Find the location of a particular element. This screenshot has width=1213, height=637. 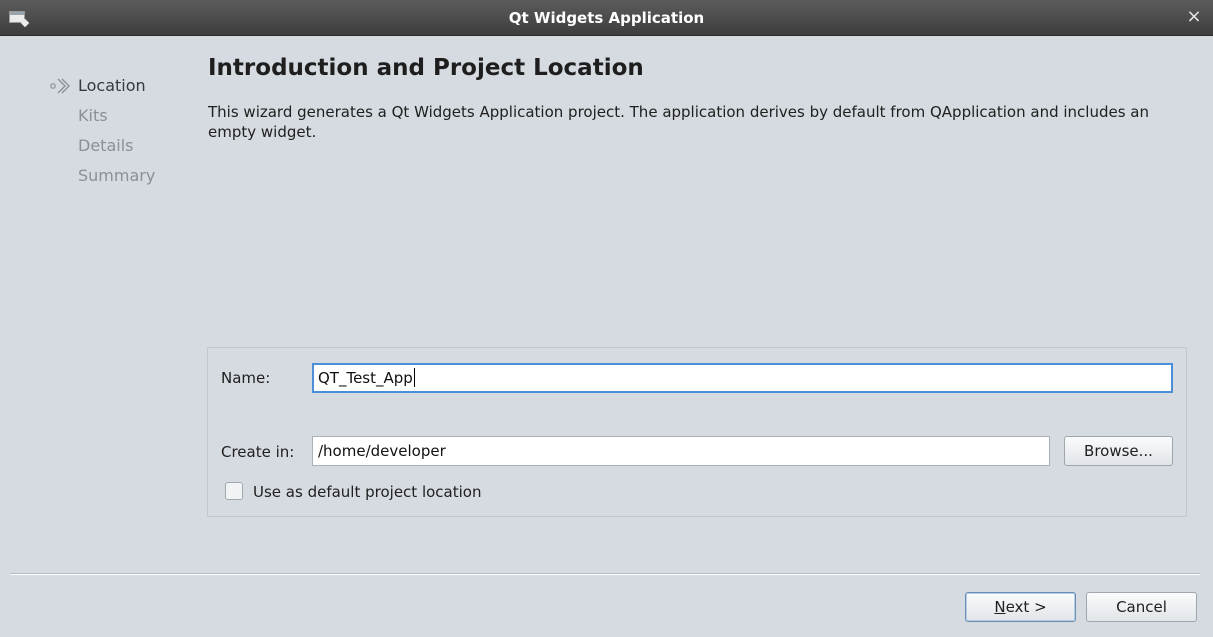

cancel-button: Cancel is located at coordinates (1141, 607).